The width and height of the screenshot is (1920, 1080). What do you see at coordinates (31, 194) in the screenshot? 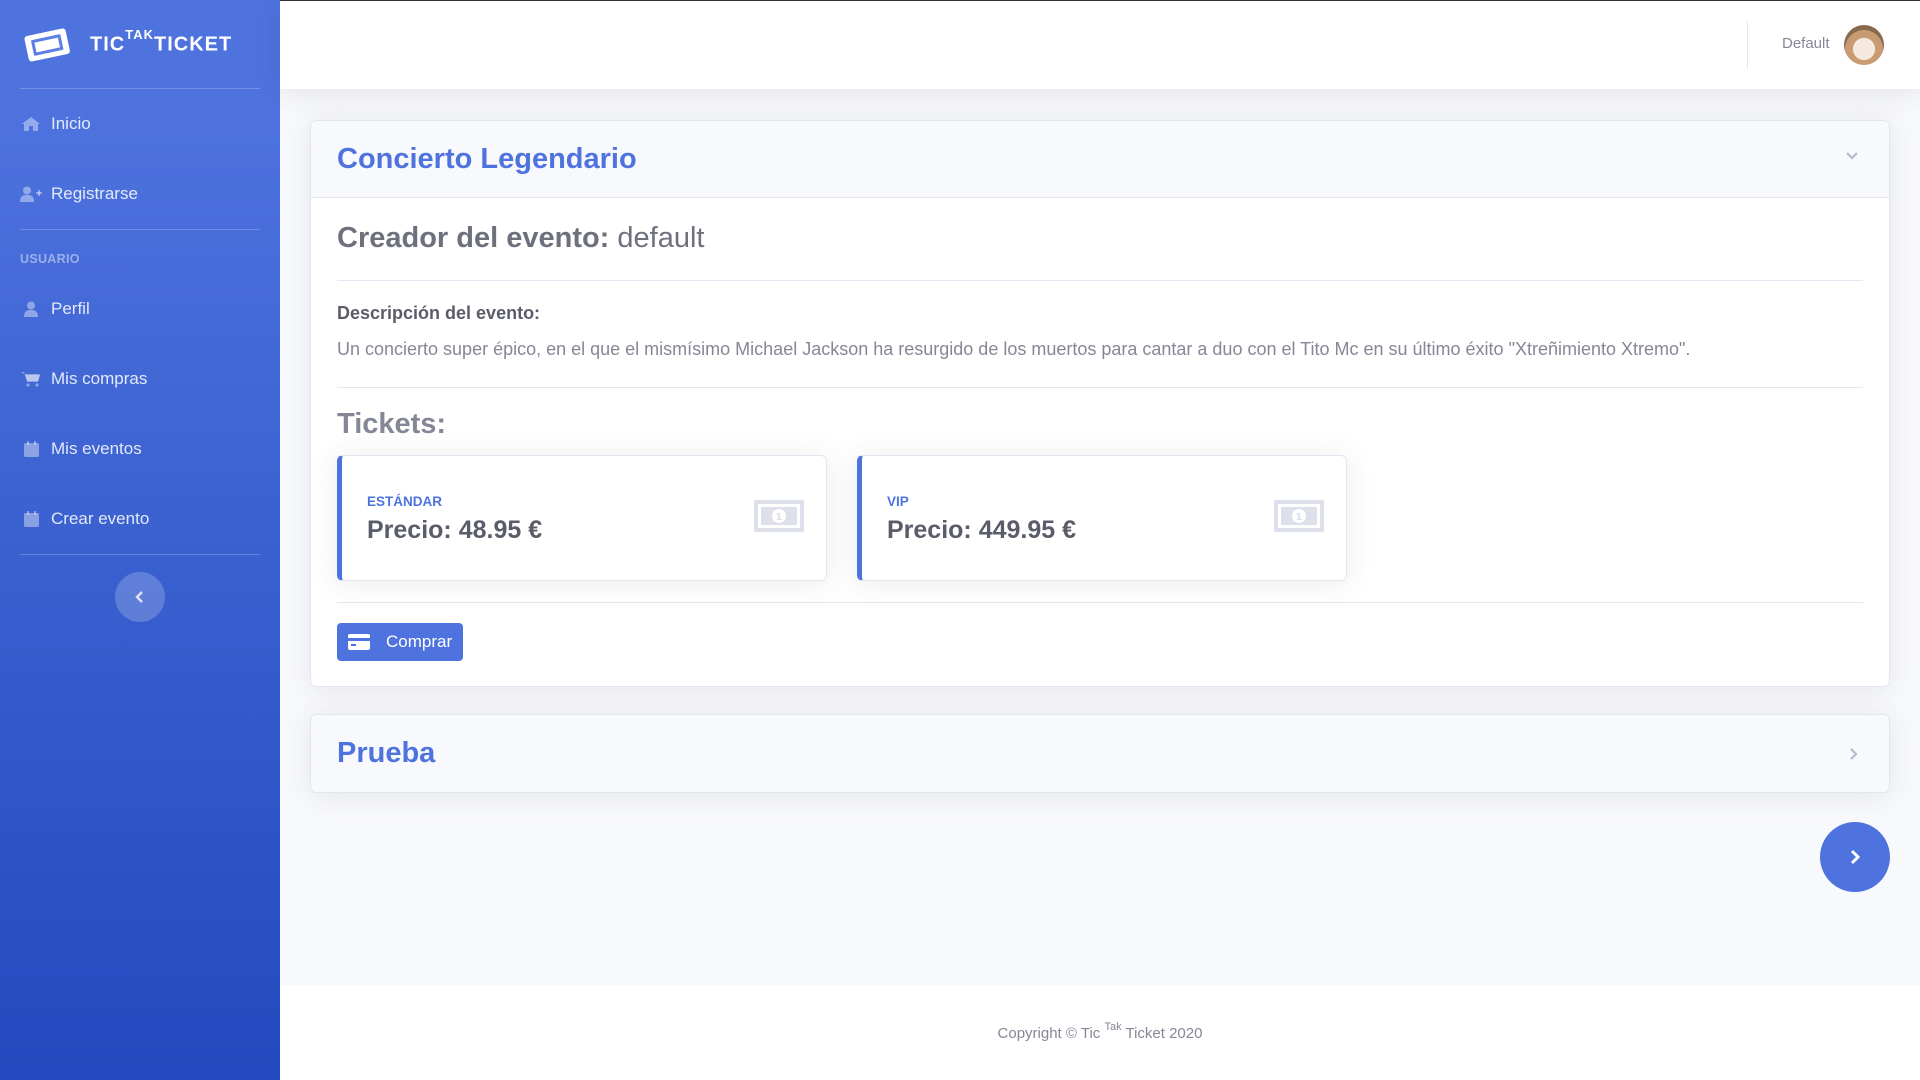
I see `user-plus-icon` at bounding box center [31, 194].